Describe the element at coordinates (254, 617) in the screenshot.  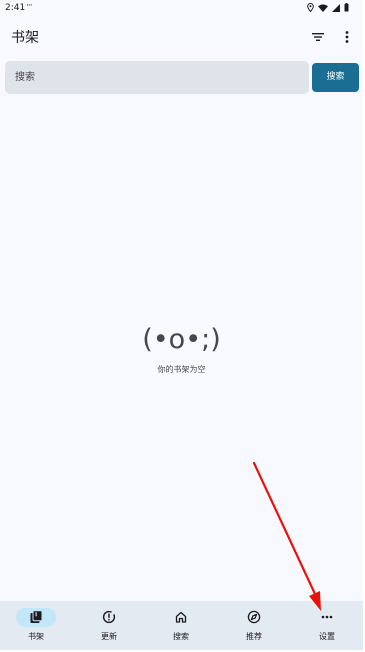
I see `compass-icon` at that location.